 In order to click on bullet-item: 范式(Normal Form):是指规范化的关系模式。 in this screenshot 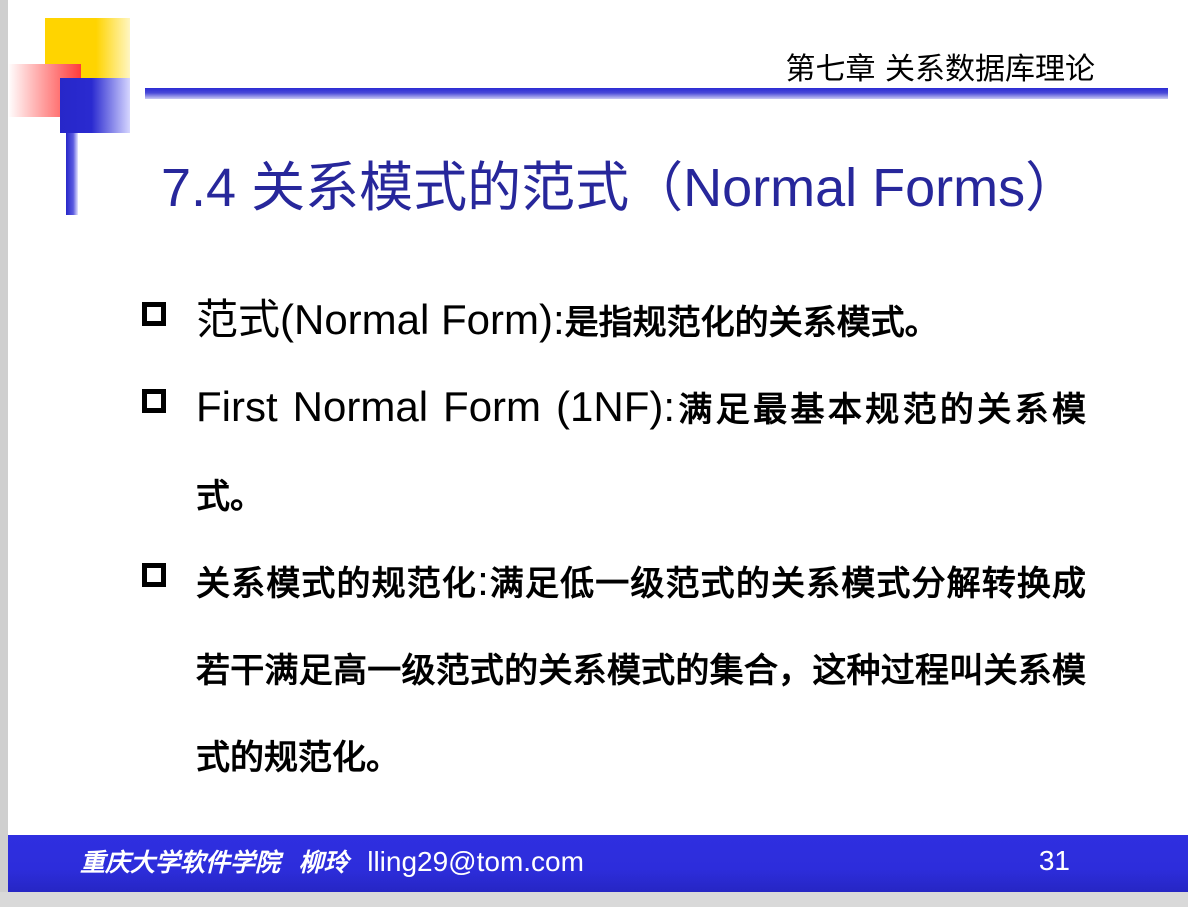, I will do `click(611, 321)`.